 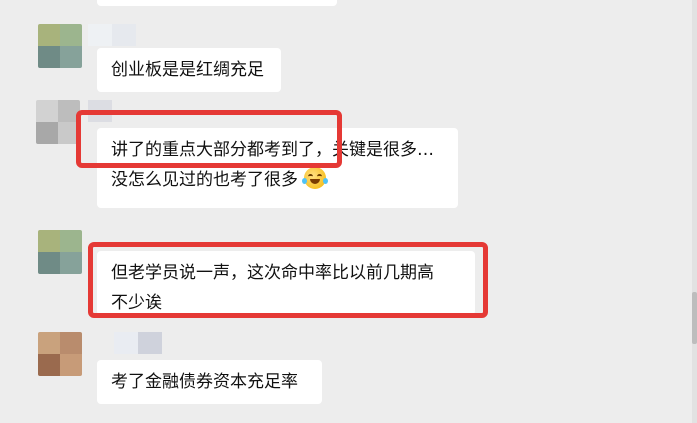 What do you see at coordinates (204, 382) in the screenshot?
I see `message-text: 考了金融债券资本充足率` at bounding box center [204, 382].